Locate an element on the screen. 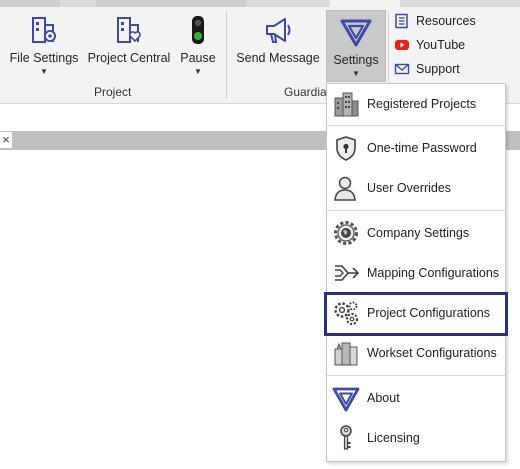 The width and height of the screenshot is (520, 469). group-divider is located at coordinates (226, 55).